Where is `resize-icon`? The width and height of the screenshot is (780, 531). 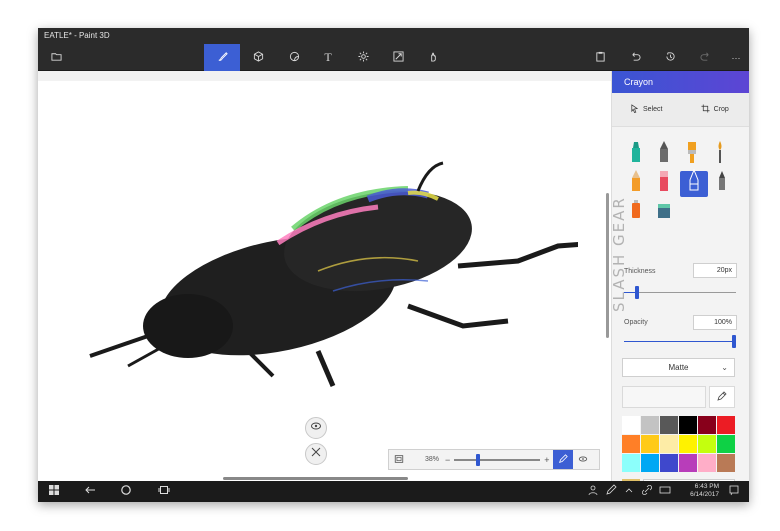
resize-icon is located at coordinates (398, 58).